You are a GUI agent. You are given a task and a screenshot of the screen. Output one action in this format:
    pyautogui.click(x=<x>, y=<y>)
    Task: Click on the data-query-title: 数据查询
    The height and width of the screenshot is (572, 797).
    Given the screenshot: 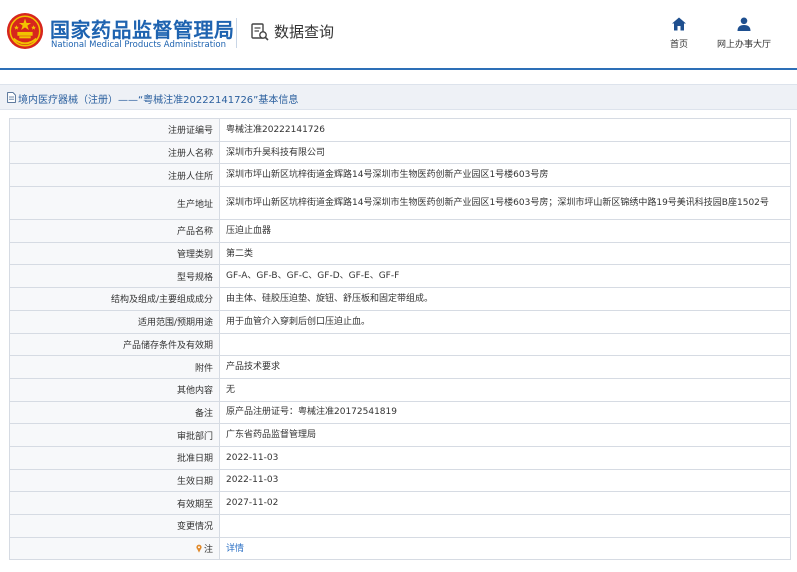 What is the action you would take?
    pyautogui.click(x=292, y=31)
    